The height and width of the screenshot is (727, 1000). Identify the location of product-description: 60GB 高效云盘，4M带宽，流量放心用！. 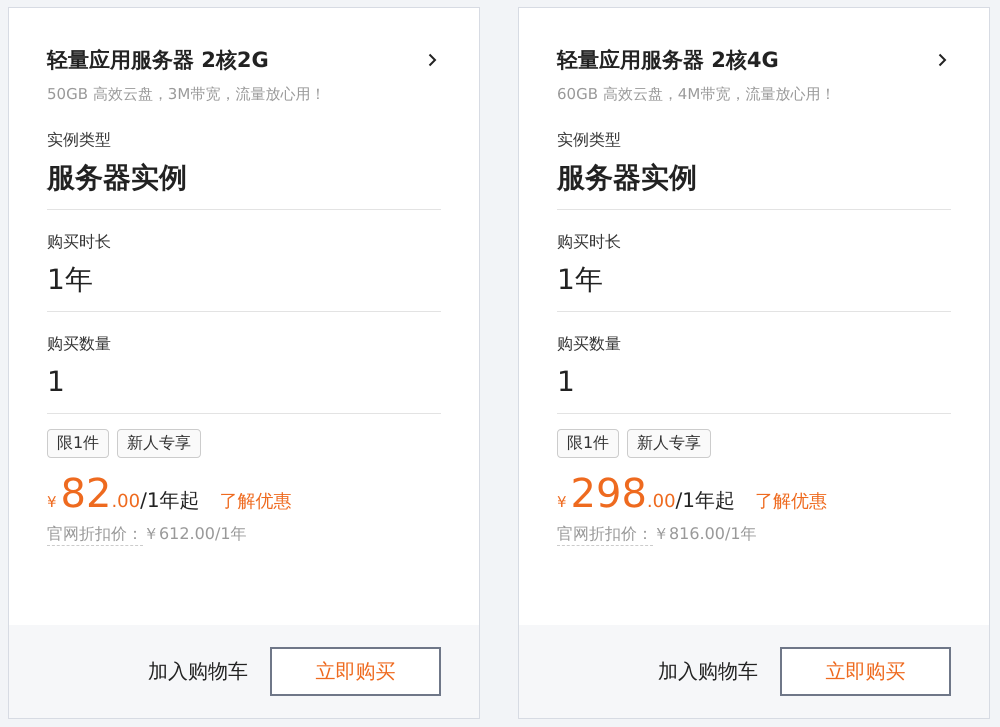
(696, 94).